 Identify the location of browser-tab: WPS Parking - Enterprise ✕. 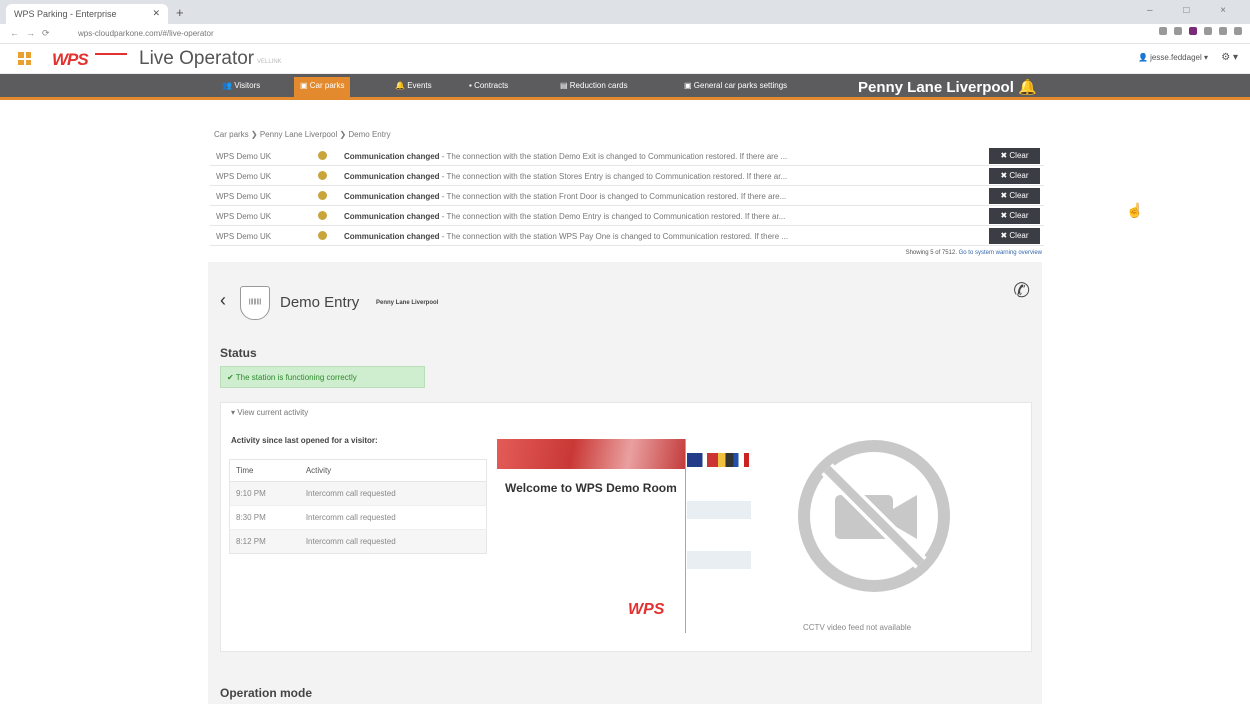
(87, 14).